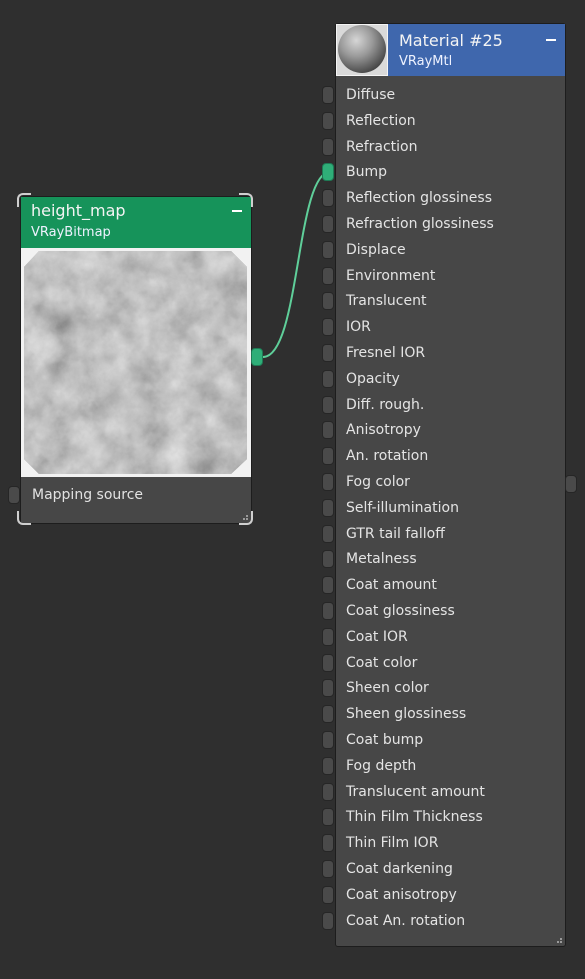  Describe the element at coordinates (391, 585) in the screenshot. I see `material-slot-label: Coat amount` at that location.